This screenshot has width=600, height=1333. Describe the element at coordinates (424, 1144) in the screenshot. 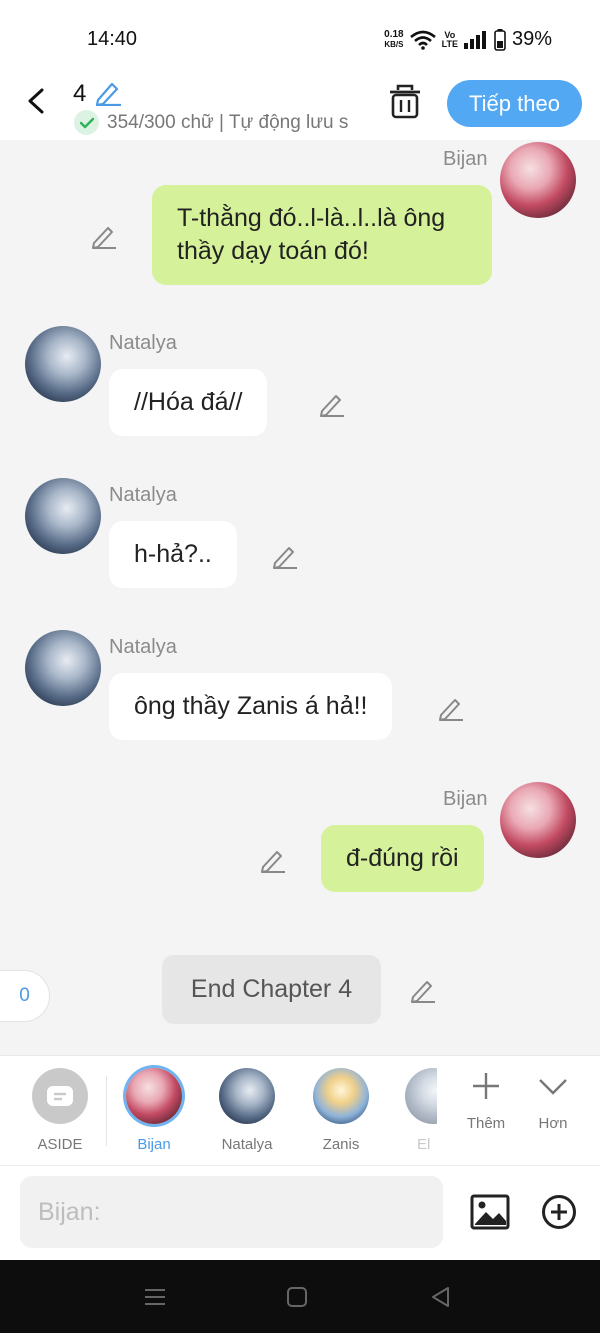

I see `character-label: El` at that location.